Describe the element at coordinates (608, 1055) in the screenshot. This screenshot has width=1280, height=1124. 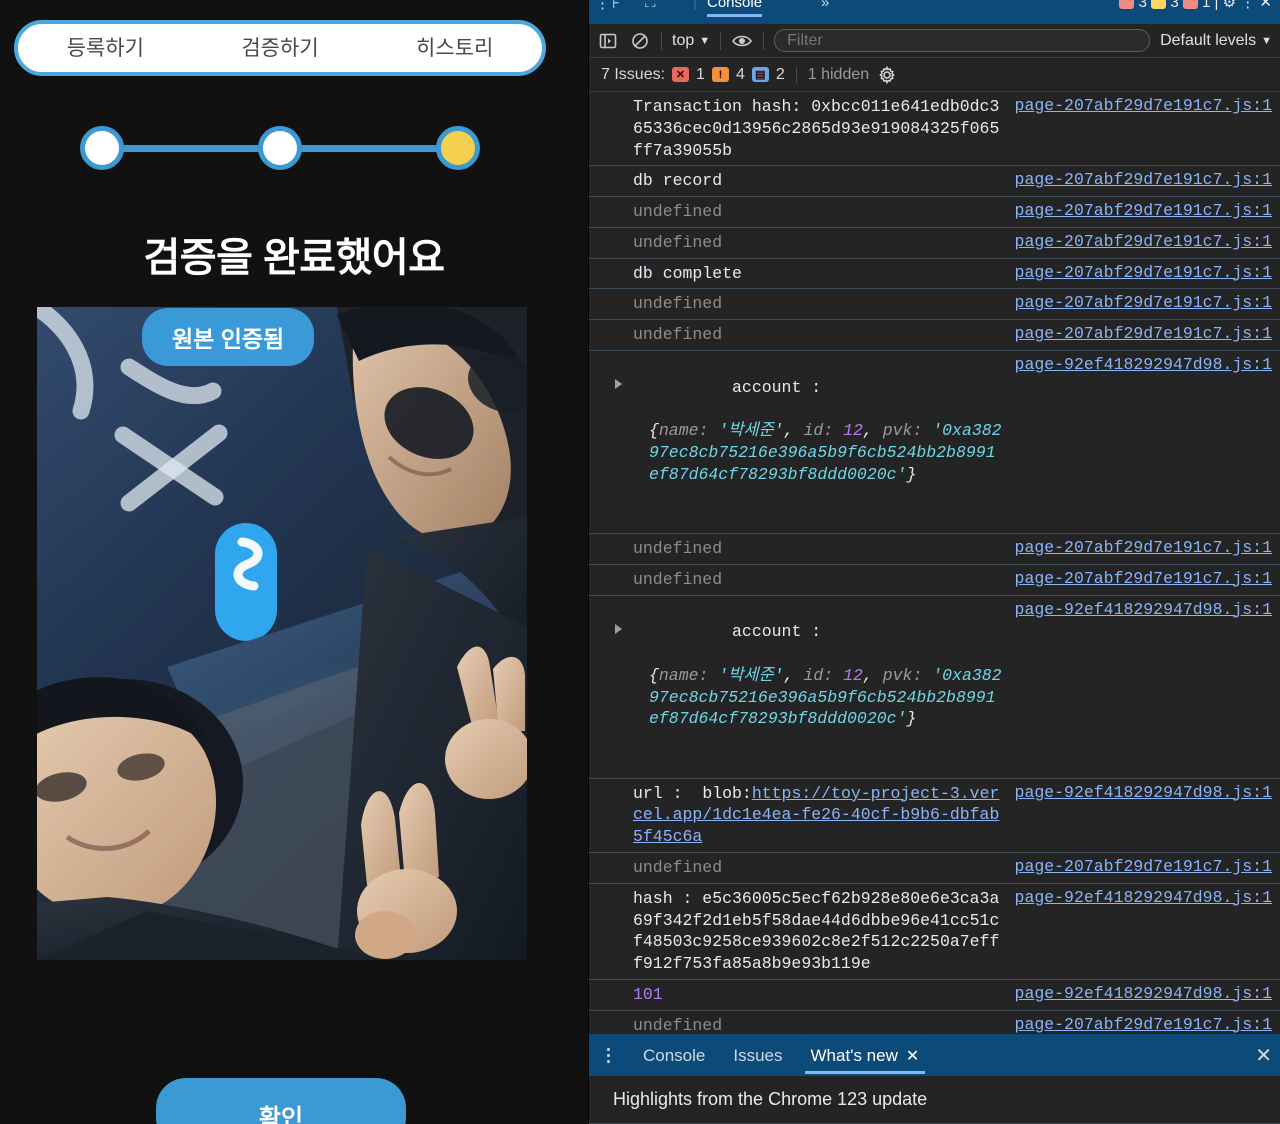
I see `drawer-more-icon` at that location.